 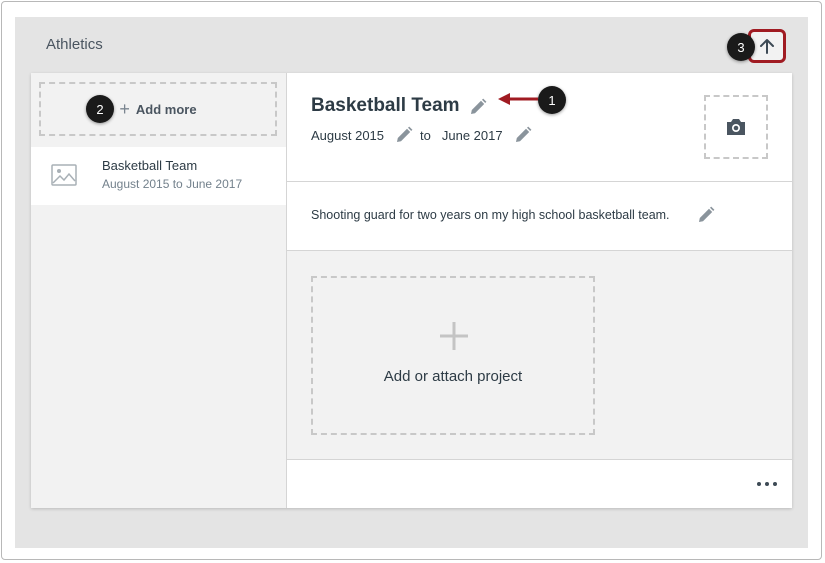 I want to click on date-range: August 2015 to June 2017, so click(x=422, y=135).